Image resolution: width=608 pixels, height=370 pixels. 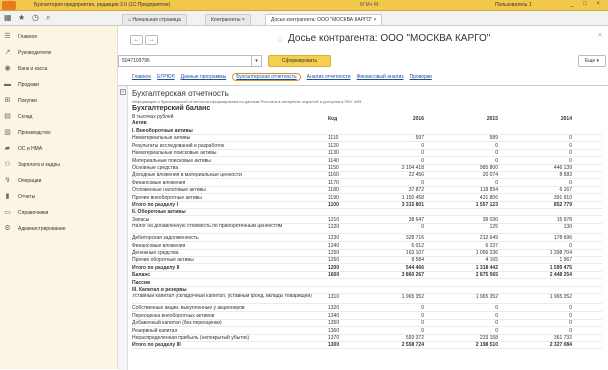 I want to click on sidebar-item: ▬ Продажи, so click(x=59, y=85).